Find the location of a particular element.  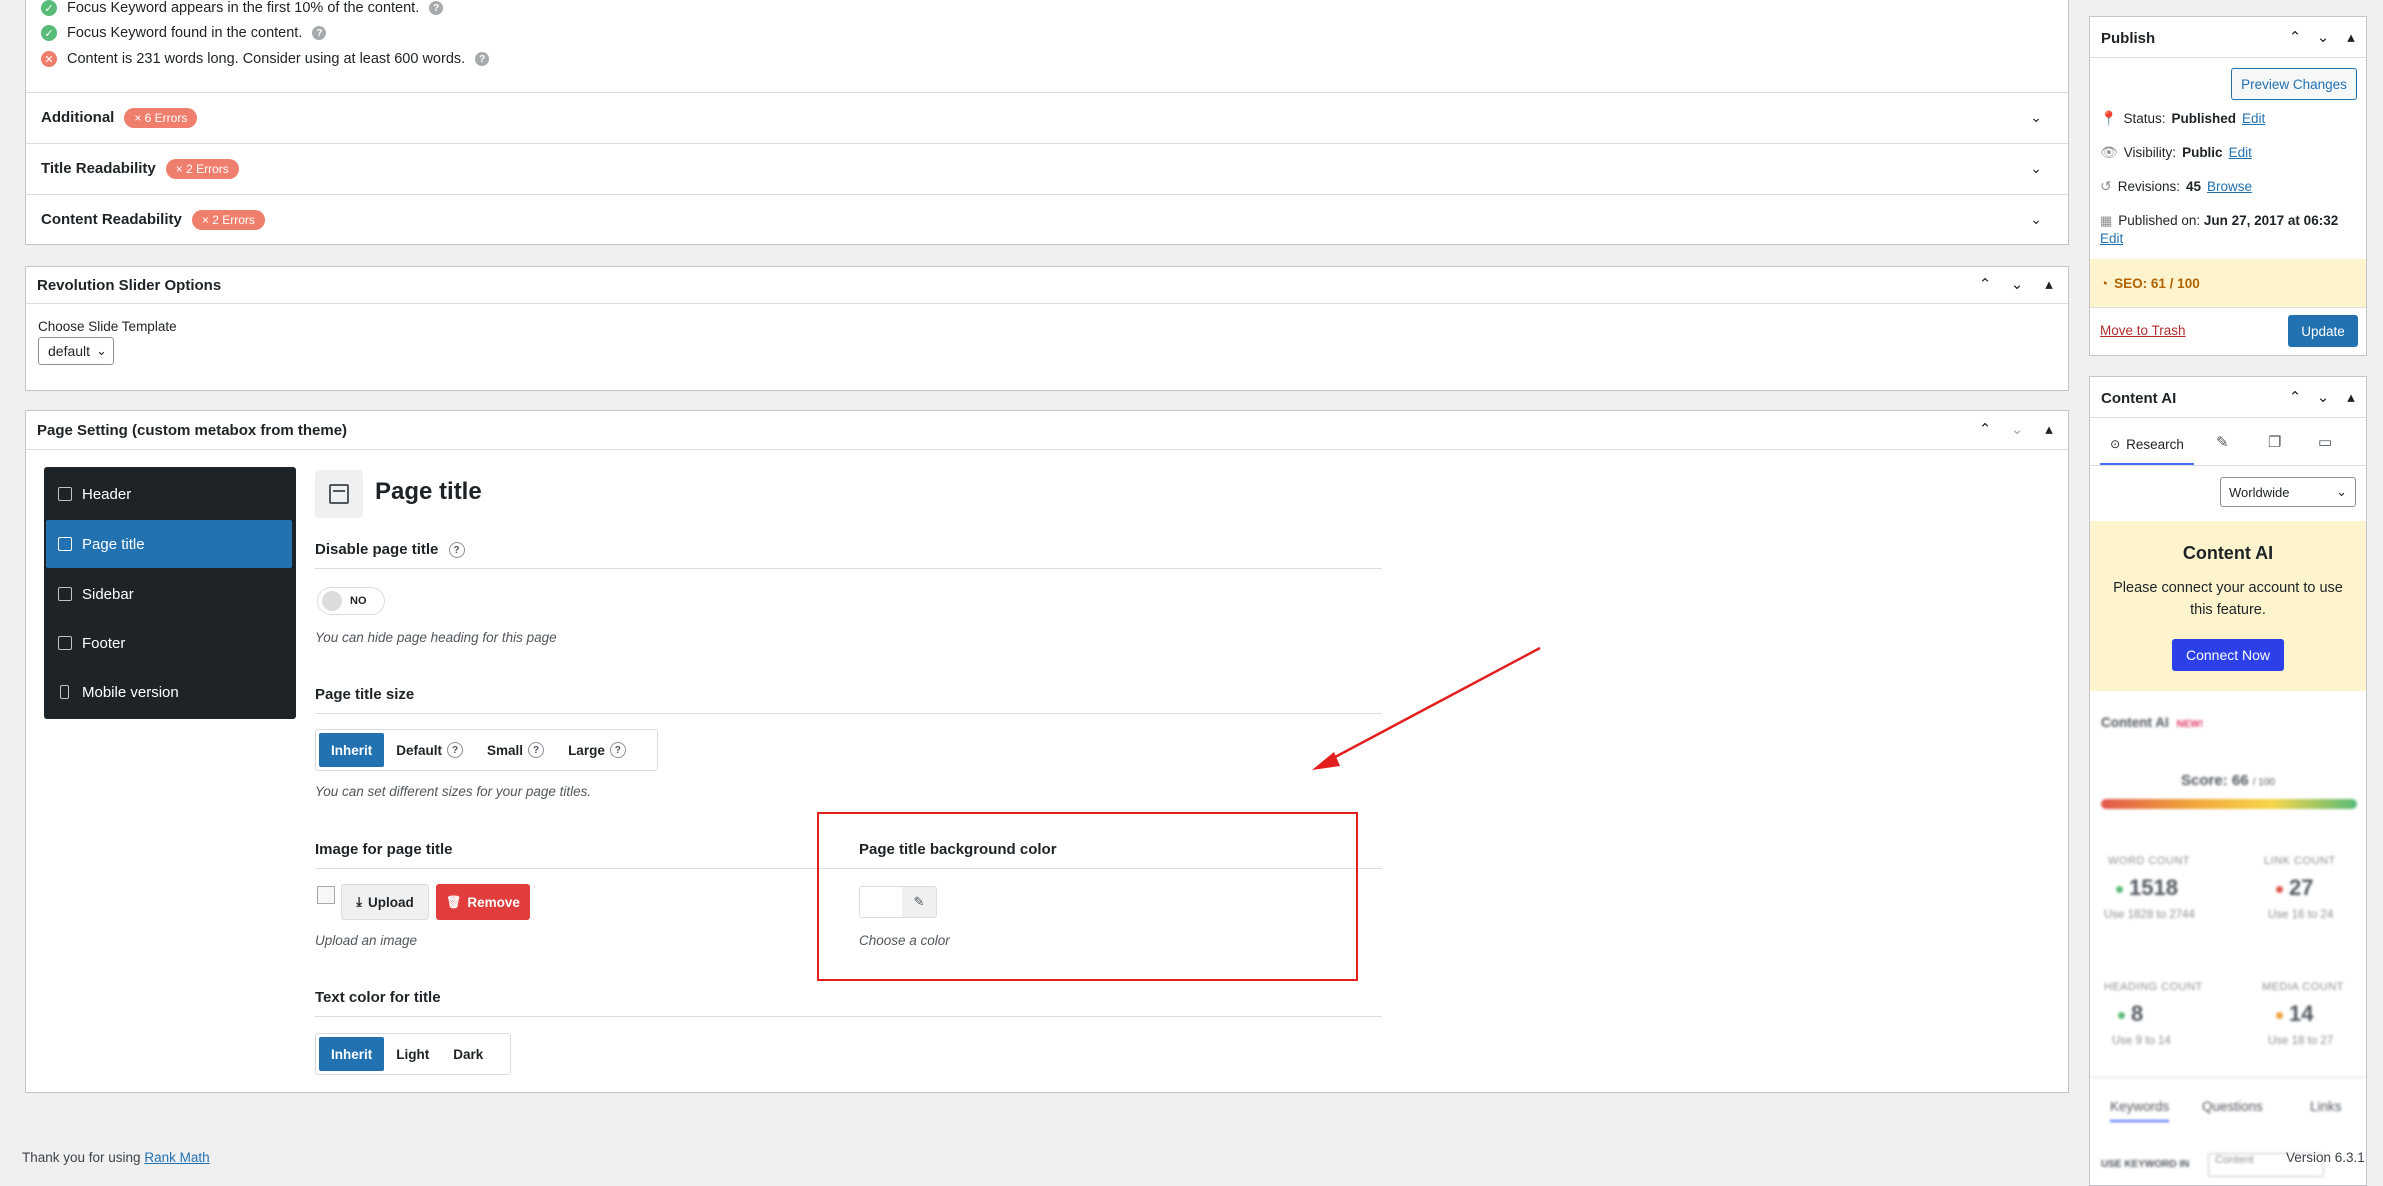

tab-chat: ▭ is located at coordinates (2325, 442).